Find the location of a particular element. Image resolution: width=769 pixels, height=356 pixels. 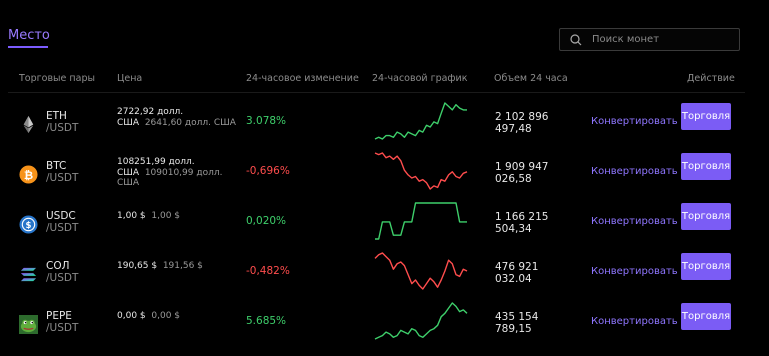

price-cell: 1,00 $ 1,00 $ is located at coordinates (182, 216).